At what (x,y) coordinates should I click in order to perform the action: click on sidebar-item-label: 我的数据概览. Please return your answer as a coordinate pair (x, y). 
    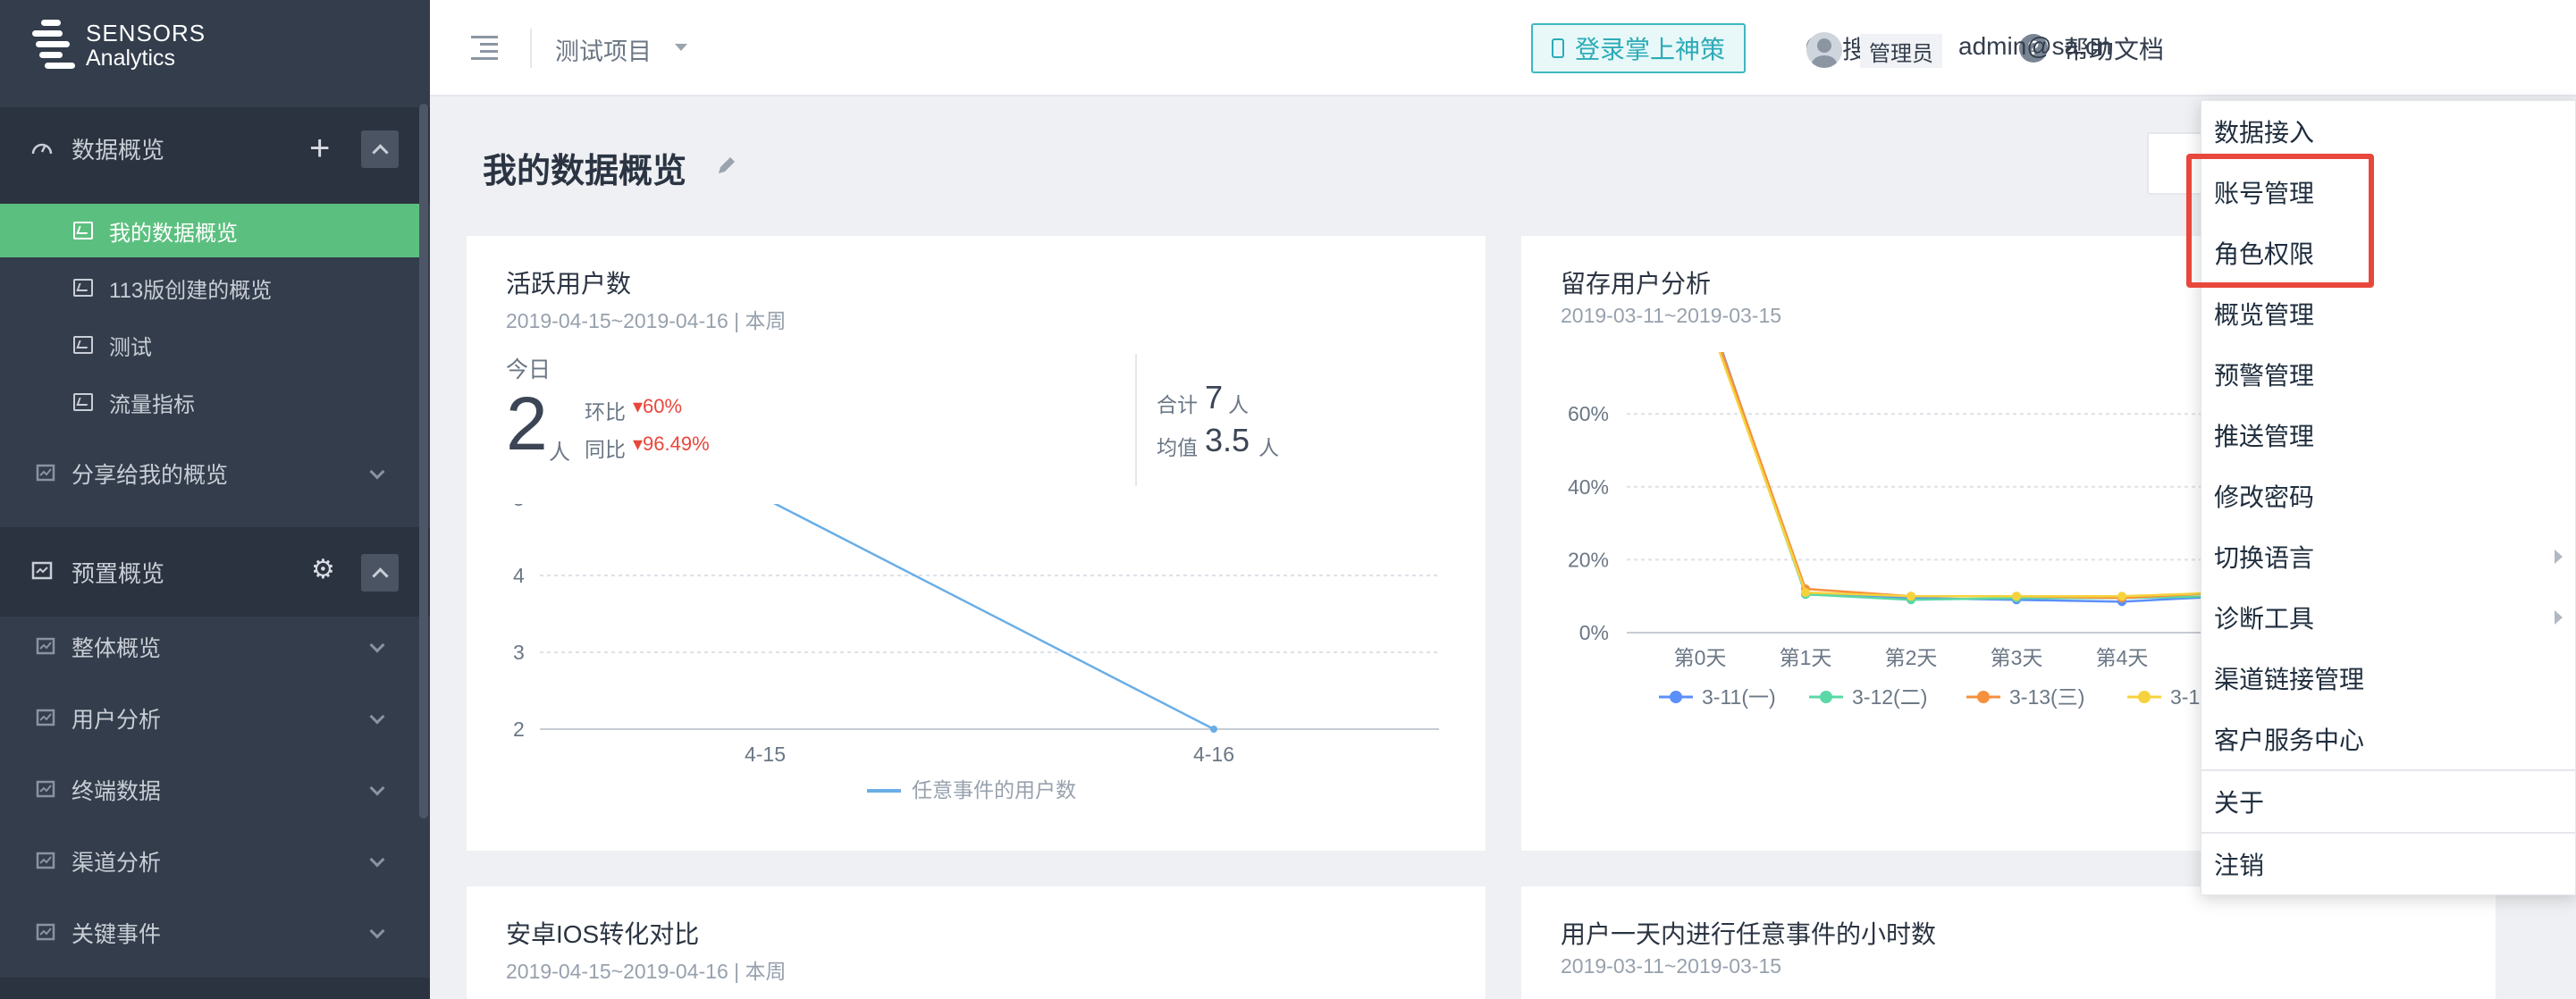
    Looking at the image, I should click on (174, 234).